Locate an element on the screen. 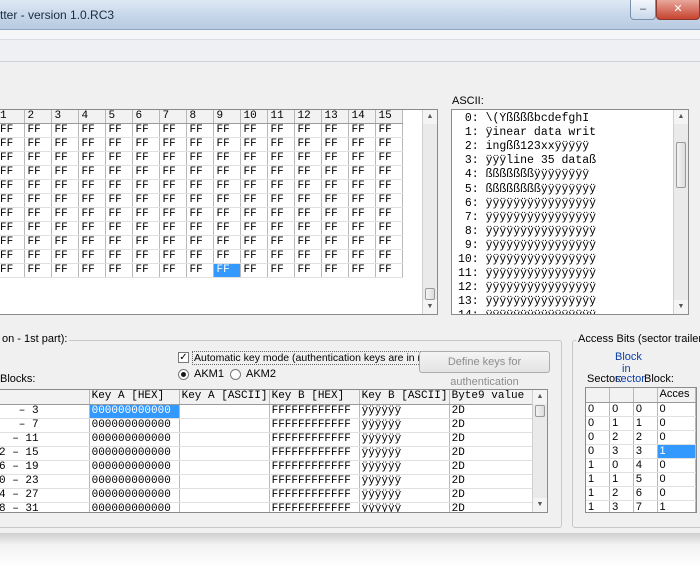  access-cell: 4 is located at coordinates (645, 465).